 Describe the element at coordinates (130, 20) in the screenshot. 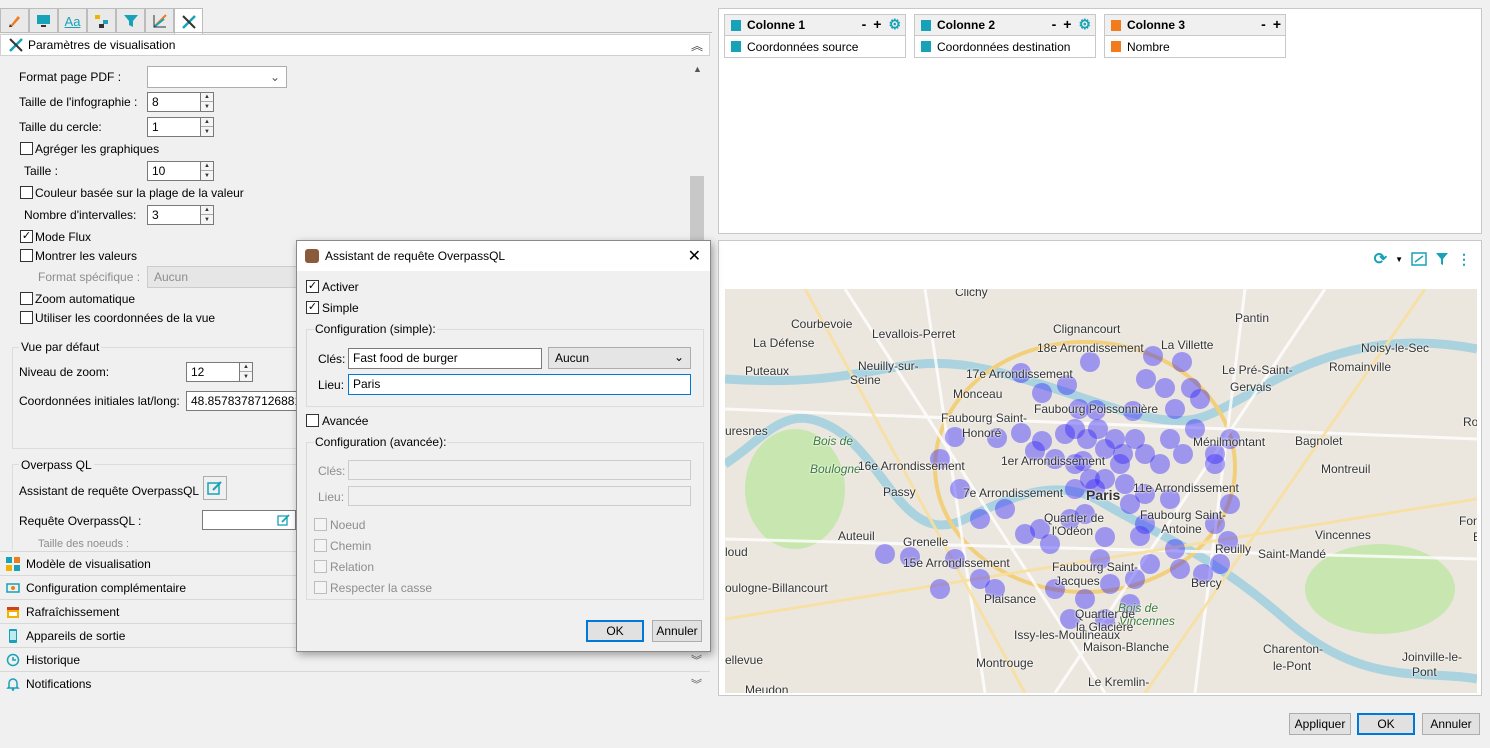

I see `tab-filter` at that location.